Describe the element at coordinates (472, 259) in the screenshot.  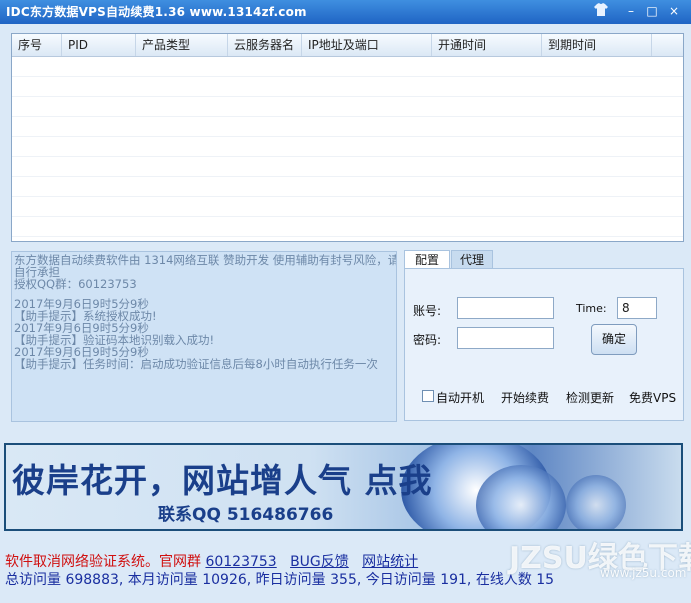
I see `tab-proxy: 代理` at that location.